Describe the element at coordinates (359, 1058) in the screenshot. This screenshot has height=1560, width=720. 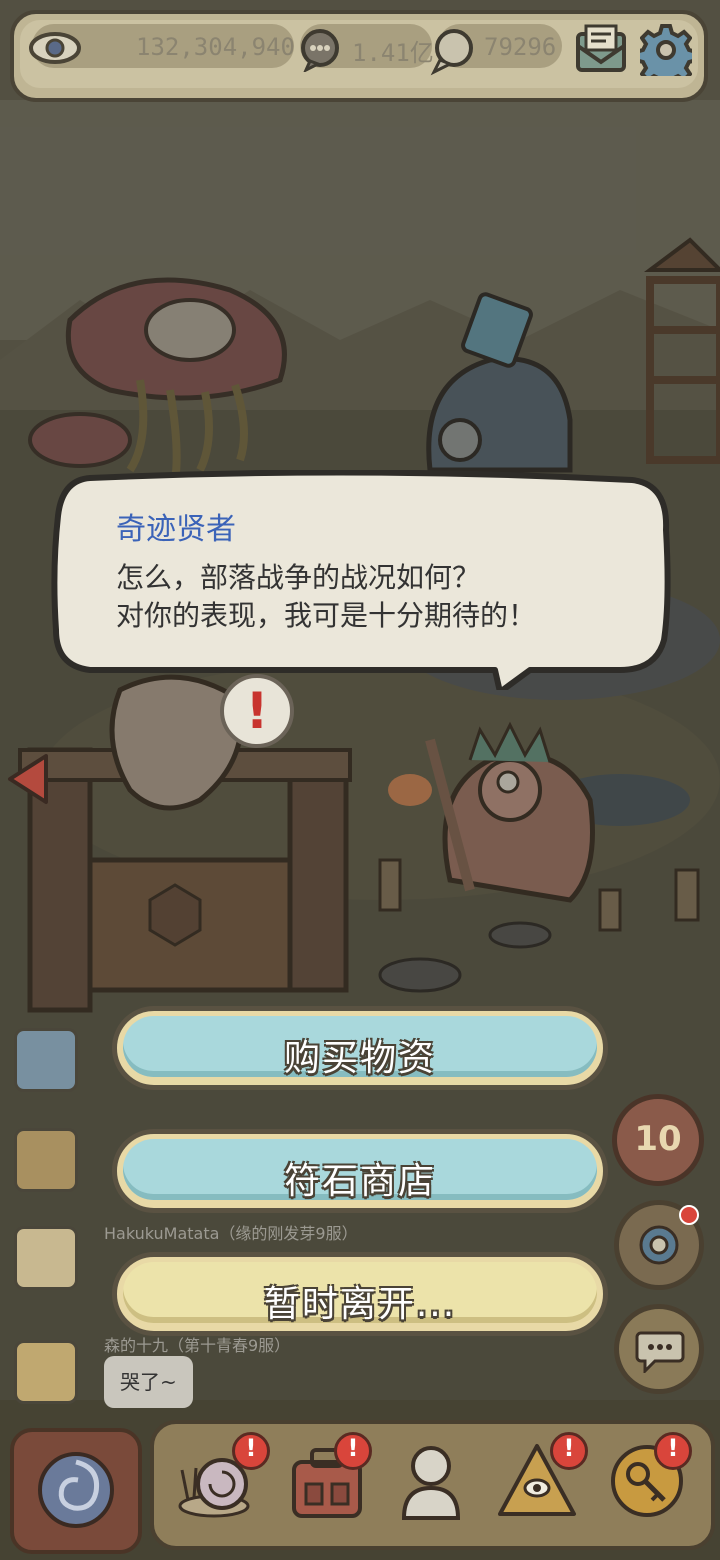
I see `buy-supplies-label: 购买物资` at that location.